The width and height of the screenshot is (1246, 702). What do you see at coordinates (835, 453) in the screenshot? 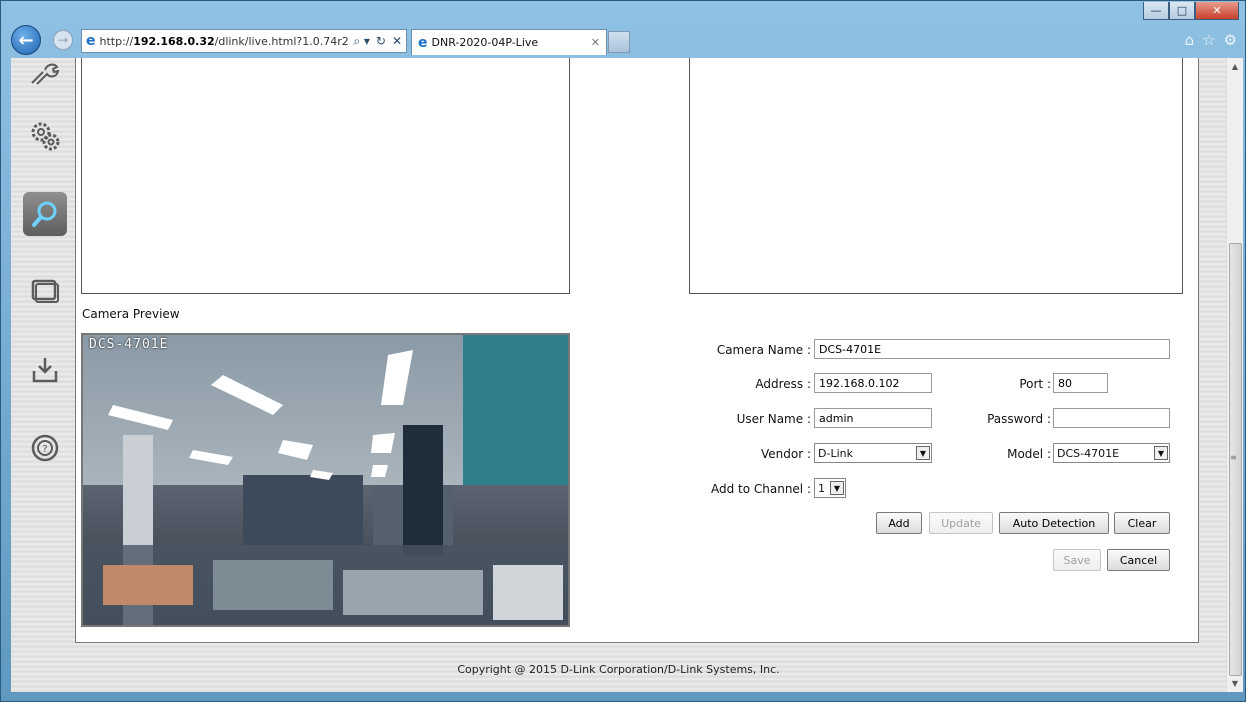
I see `vendor-select-value: D-Link` at bounding box center [835, 453].